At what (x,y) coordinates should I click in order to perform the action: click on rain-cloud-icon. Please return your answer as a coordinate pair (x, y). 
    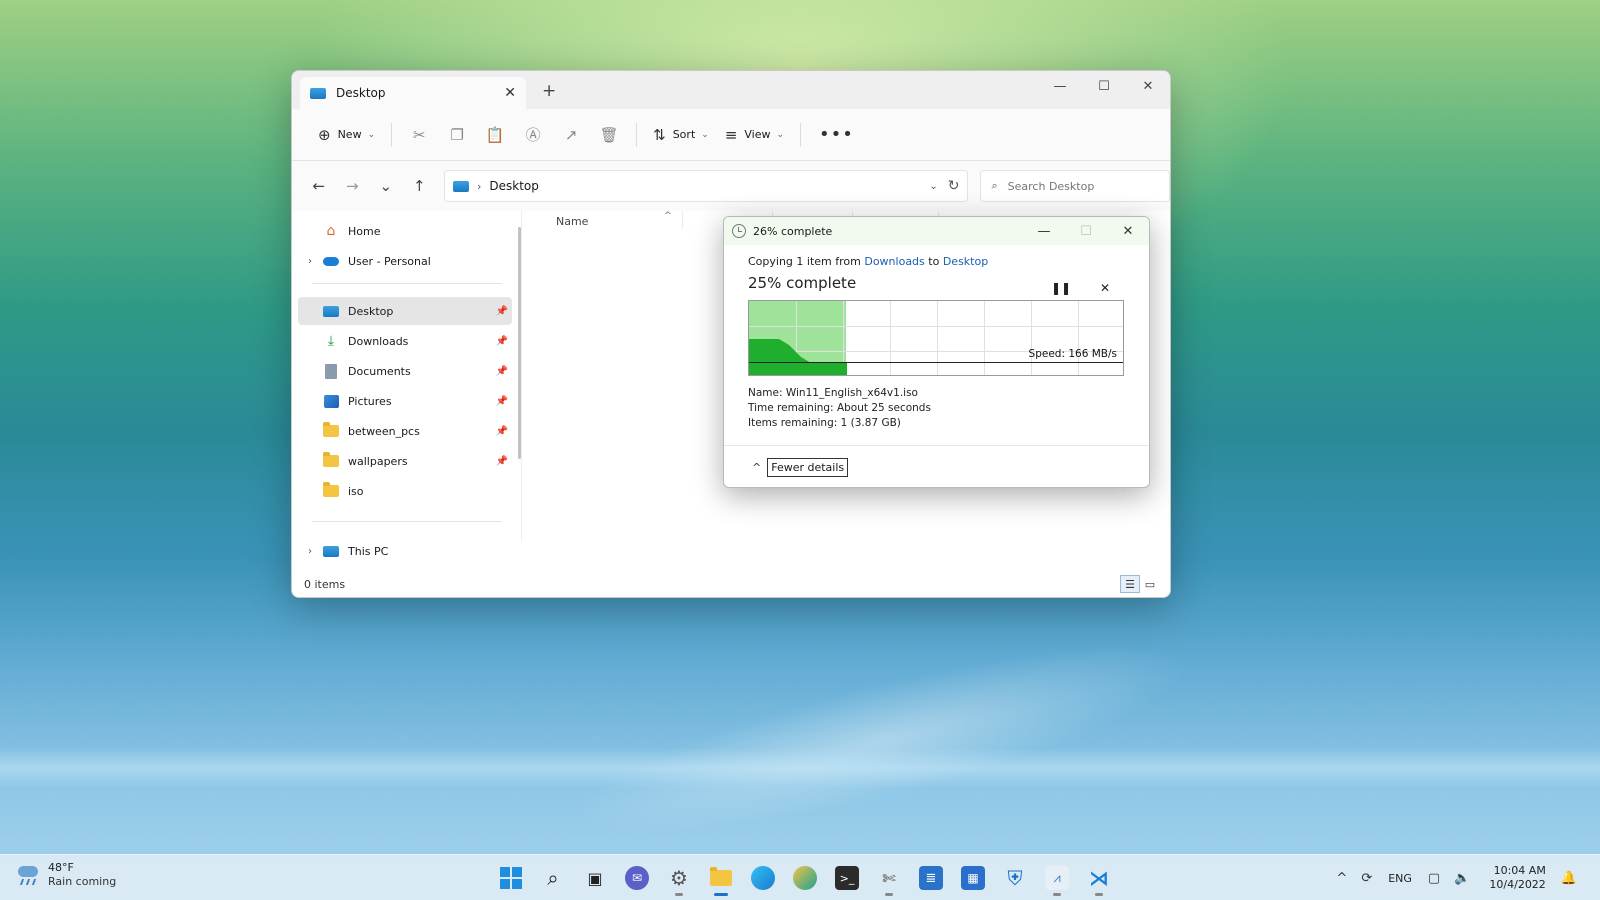
    Looking at the image, I should click on (29, 875).